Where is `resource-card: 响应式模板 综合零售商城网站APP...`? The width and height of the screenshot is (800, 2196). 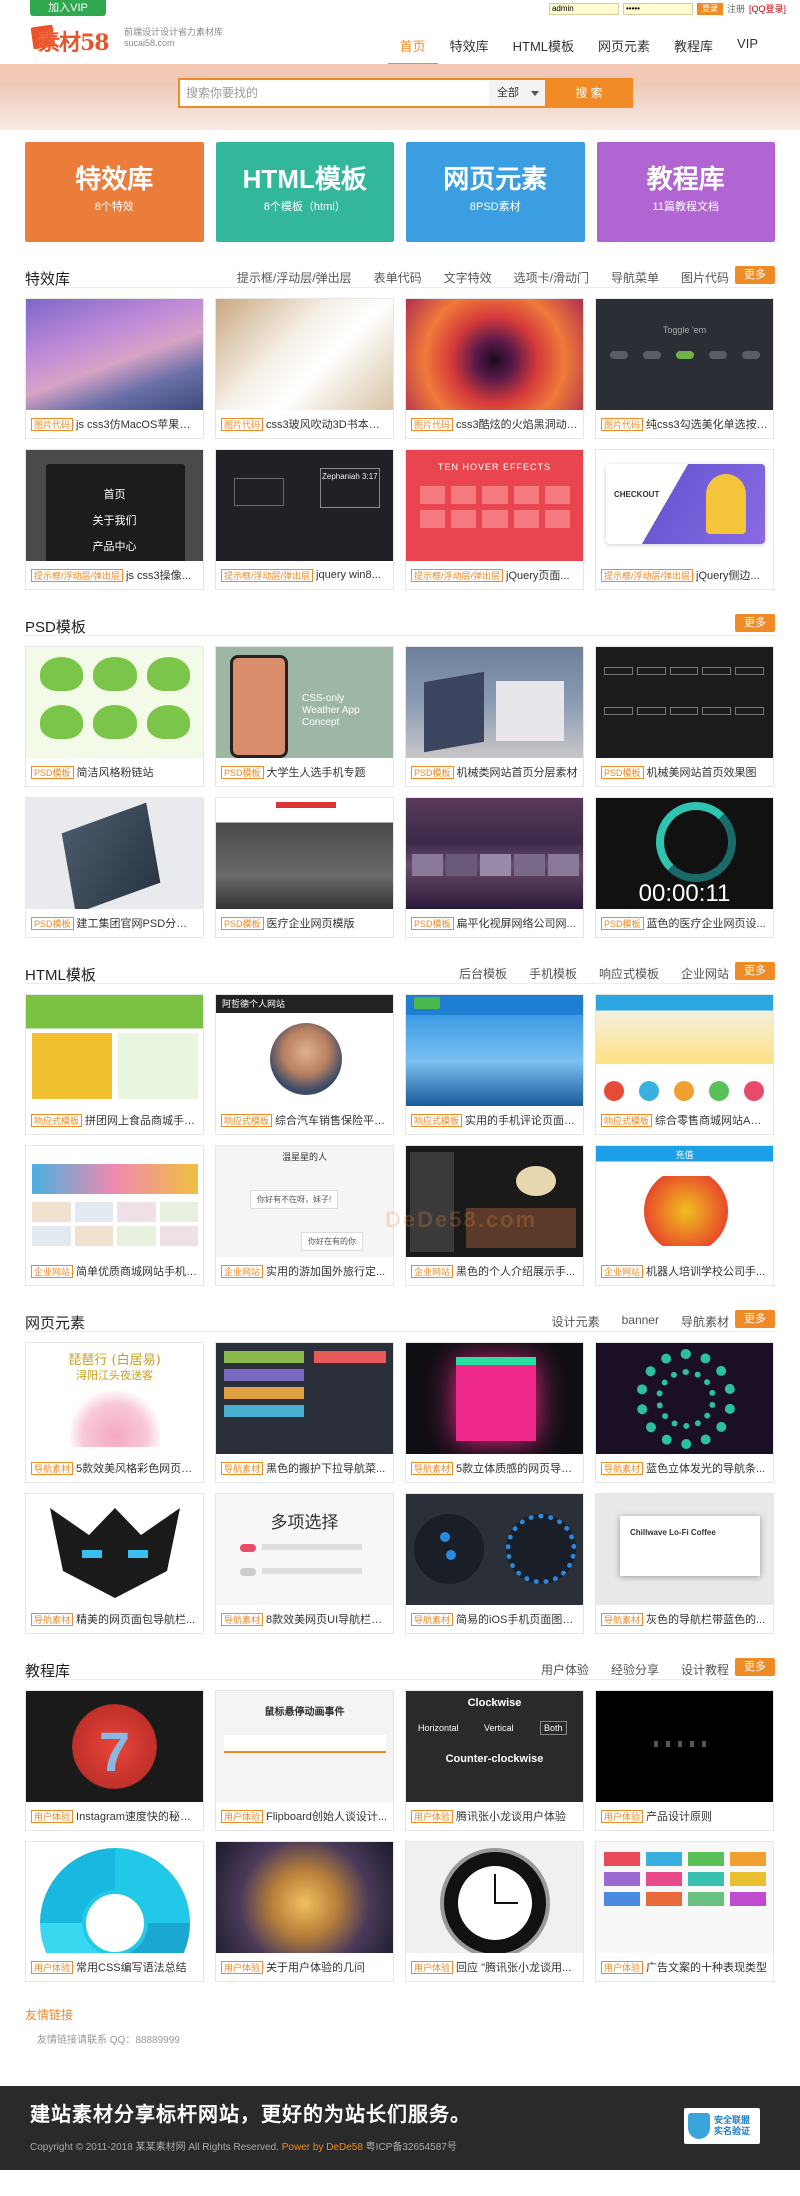 resource-card: 响应式模板 综合零售商城网站APP... is located at coordinates (684, 1064).